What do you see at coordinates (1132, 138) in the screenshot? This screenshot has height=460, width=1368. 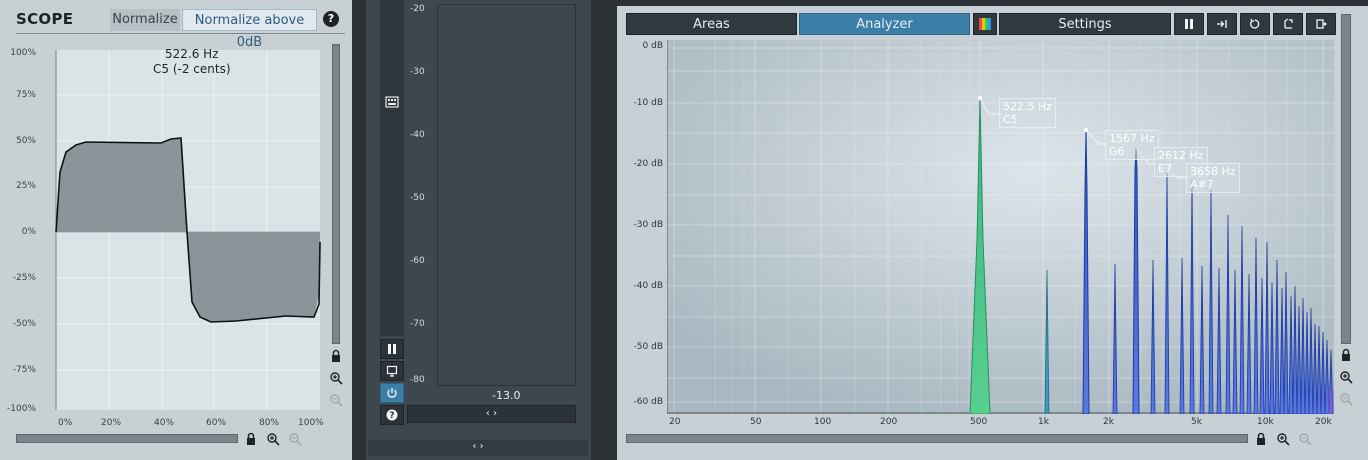 I see `peak-frequency: 1567 Hz` at bounding box center [1132, 138].